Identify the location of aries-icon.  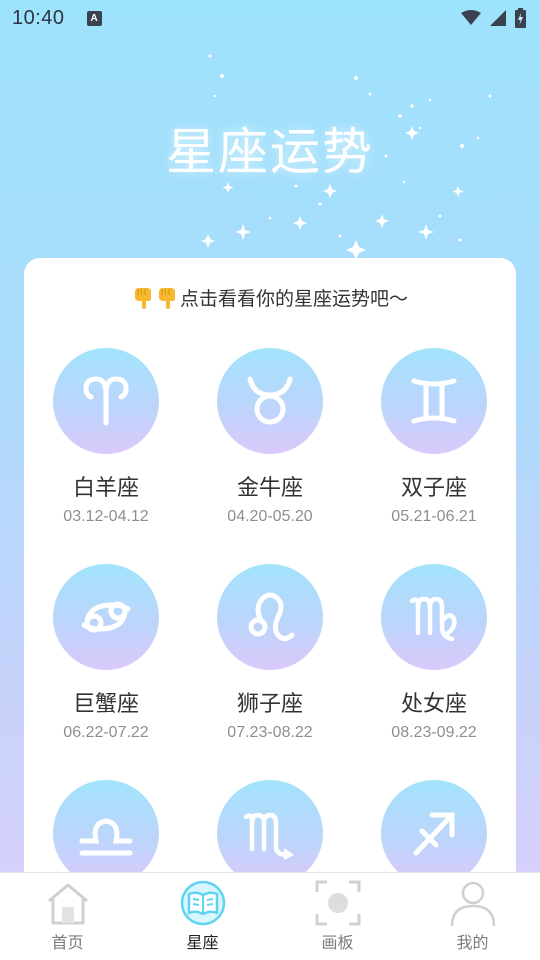
(106, 401).